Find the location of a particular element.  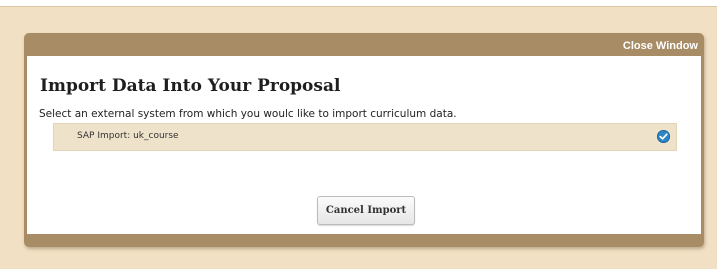

dialog-title: Import Data Into Your Proposal is located at coordinates (190, 86).